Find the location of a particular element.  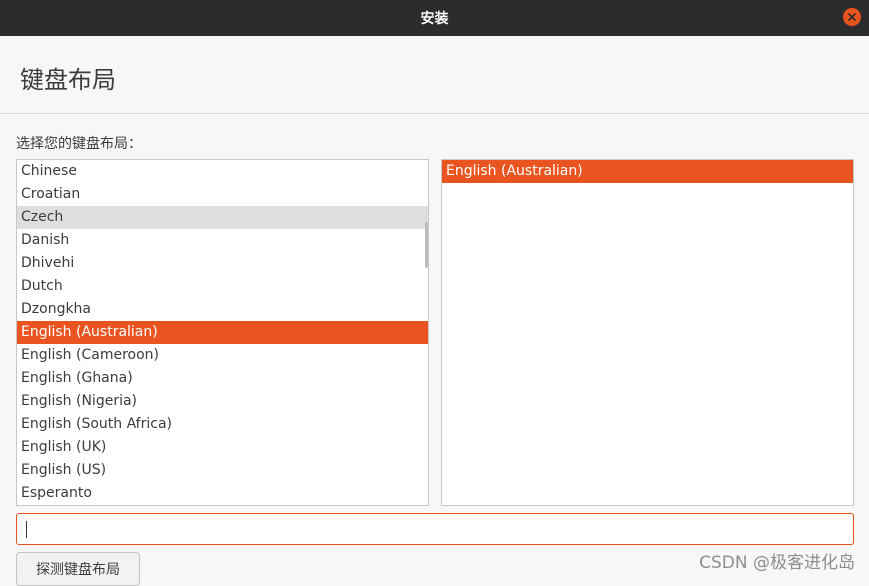

close-icon is located at coordinates (852, 17).